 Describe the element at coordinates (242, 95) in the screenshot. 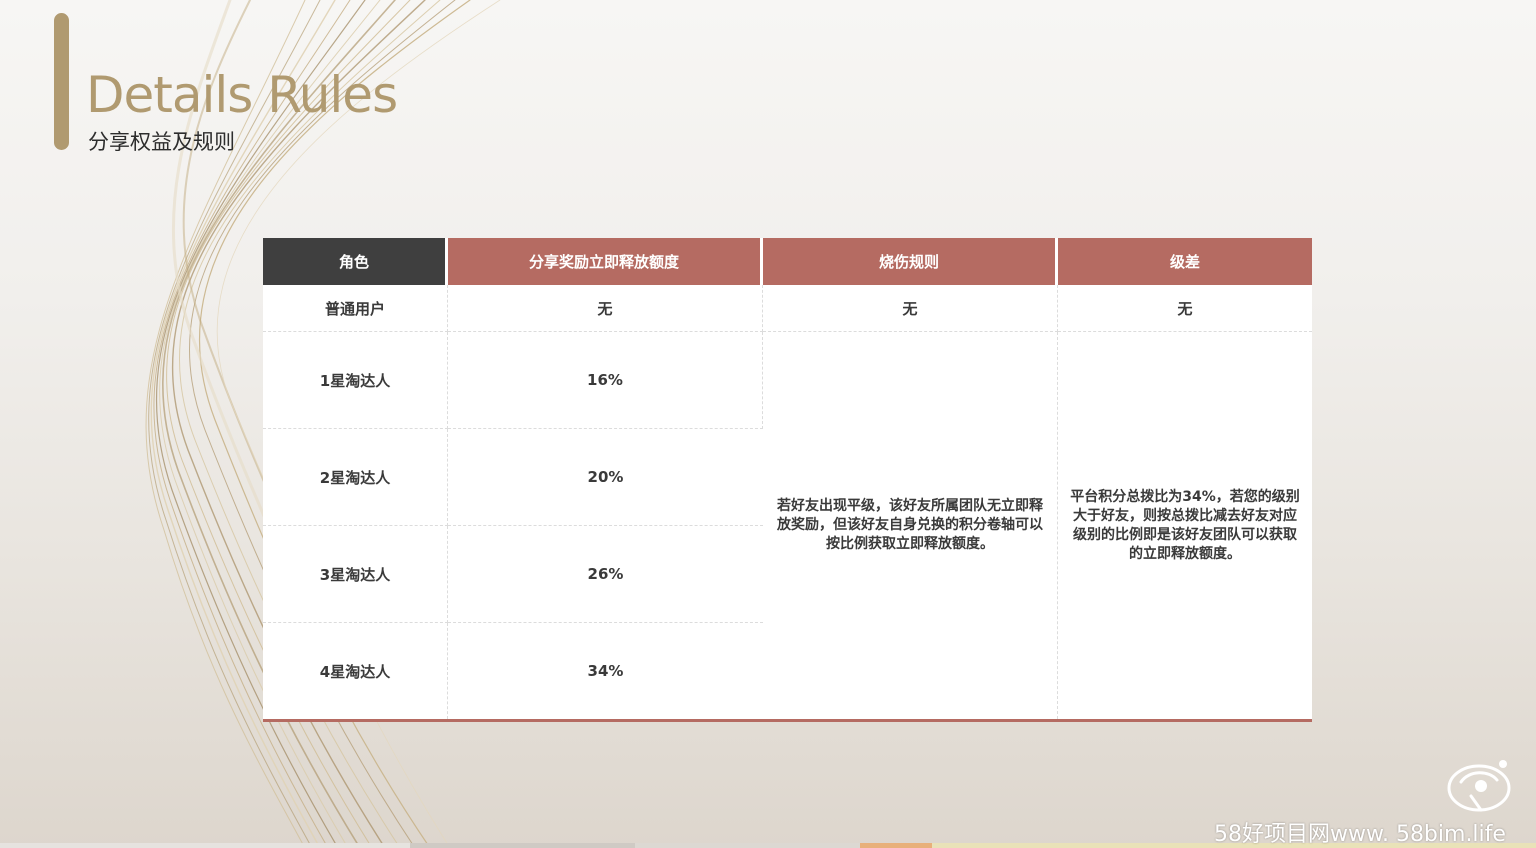

I see `page-title-english: Details Rules` at that location.